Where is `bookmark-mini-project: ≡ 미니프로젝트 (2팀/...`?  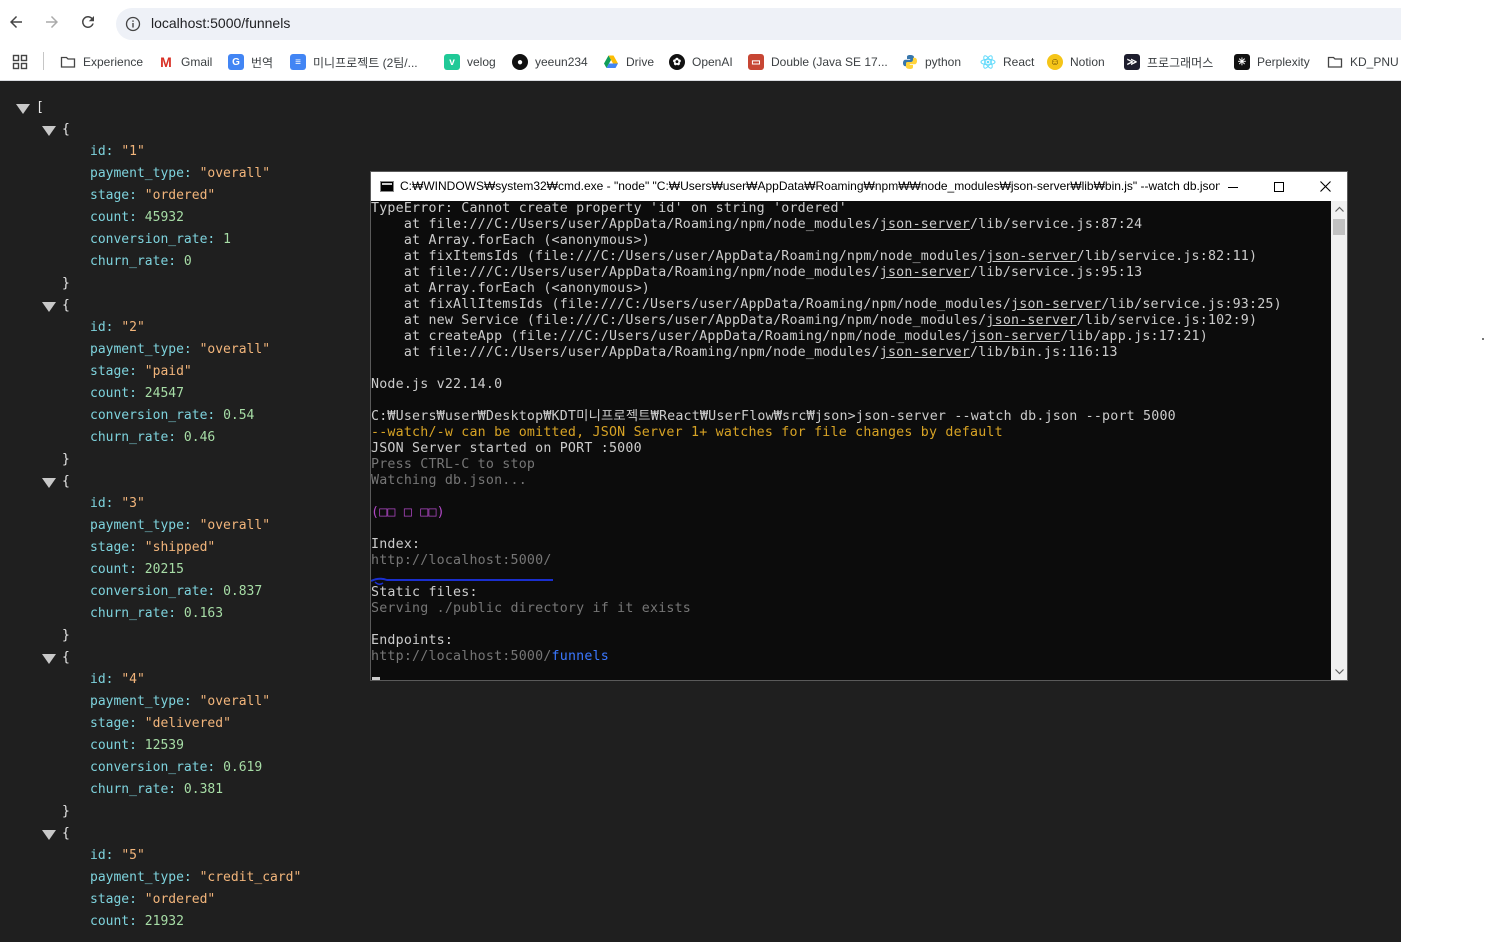
bookmark-mini-project: ≡ 미니프로젝트 (2팀/... is located at coordinates (354, 62).